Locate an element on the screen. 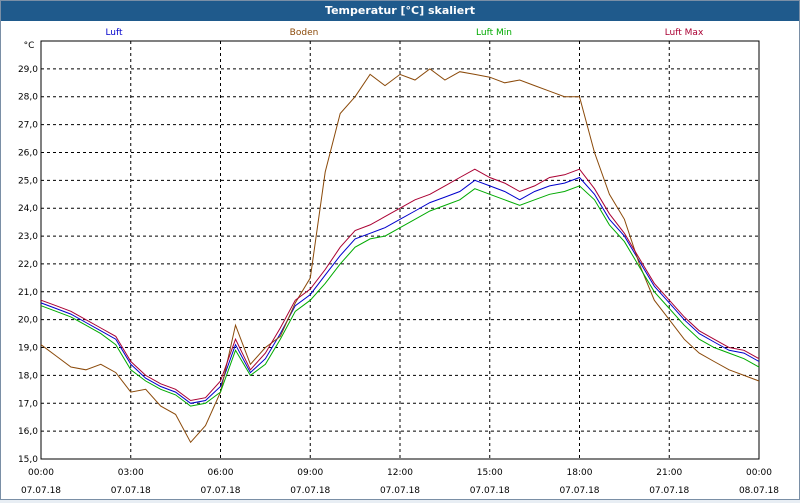  y-tick-label: 19,0 is located at coordinates (28, 349).